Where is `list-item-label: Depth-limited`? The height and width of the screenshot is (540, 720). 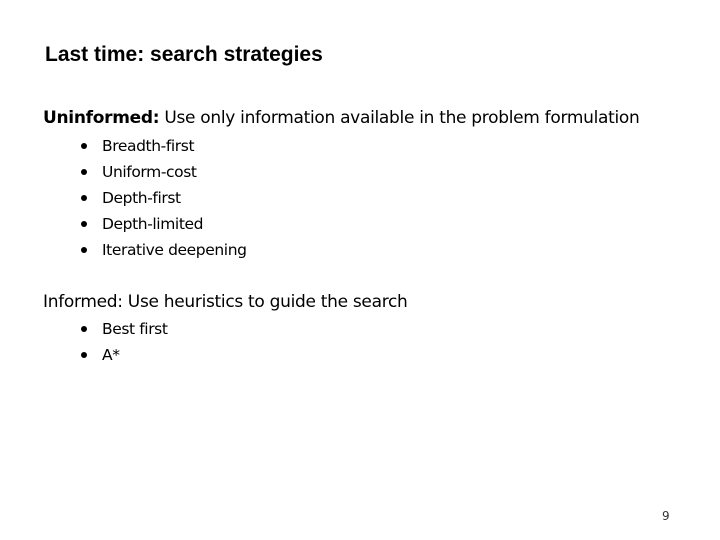
list-item-label: Depth-limited is located at coordinates (153, 224).